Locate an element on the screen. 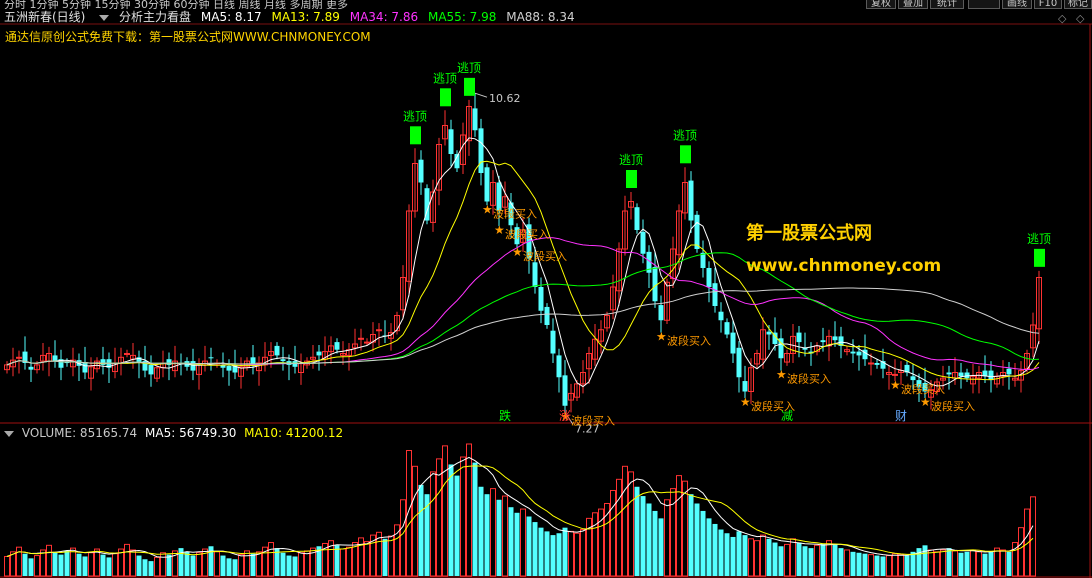  volume-title: VOLUME: 85165.74 is located at coordinates (79, 433).